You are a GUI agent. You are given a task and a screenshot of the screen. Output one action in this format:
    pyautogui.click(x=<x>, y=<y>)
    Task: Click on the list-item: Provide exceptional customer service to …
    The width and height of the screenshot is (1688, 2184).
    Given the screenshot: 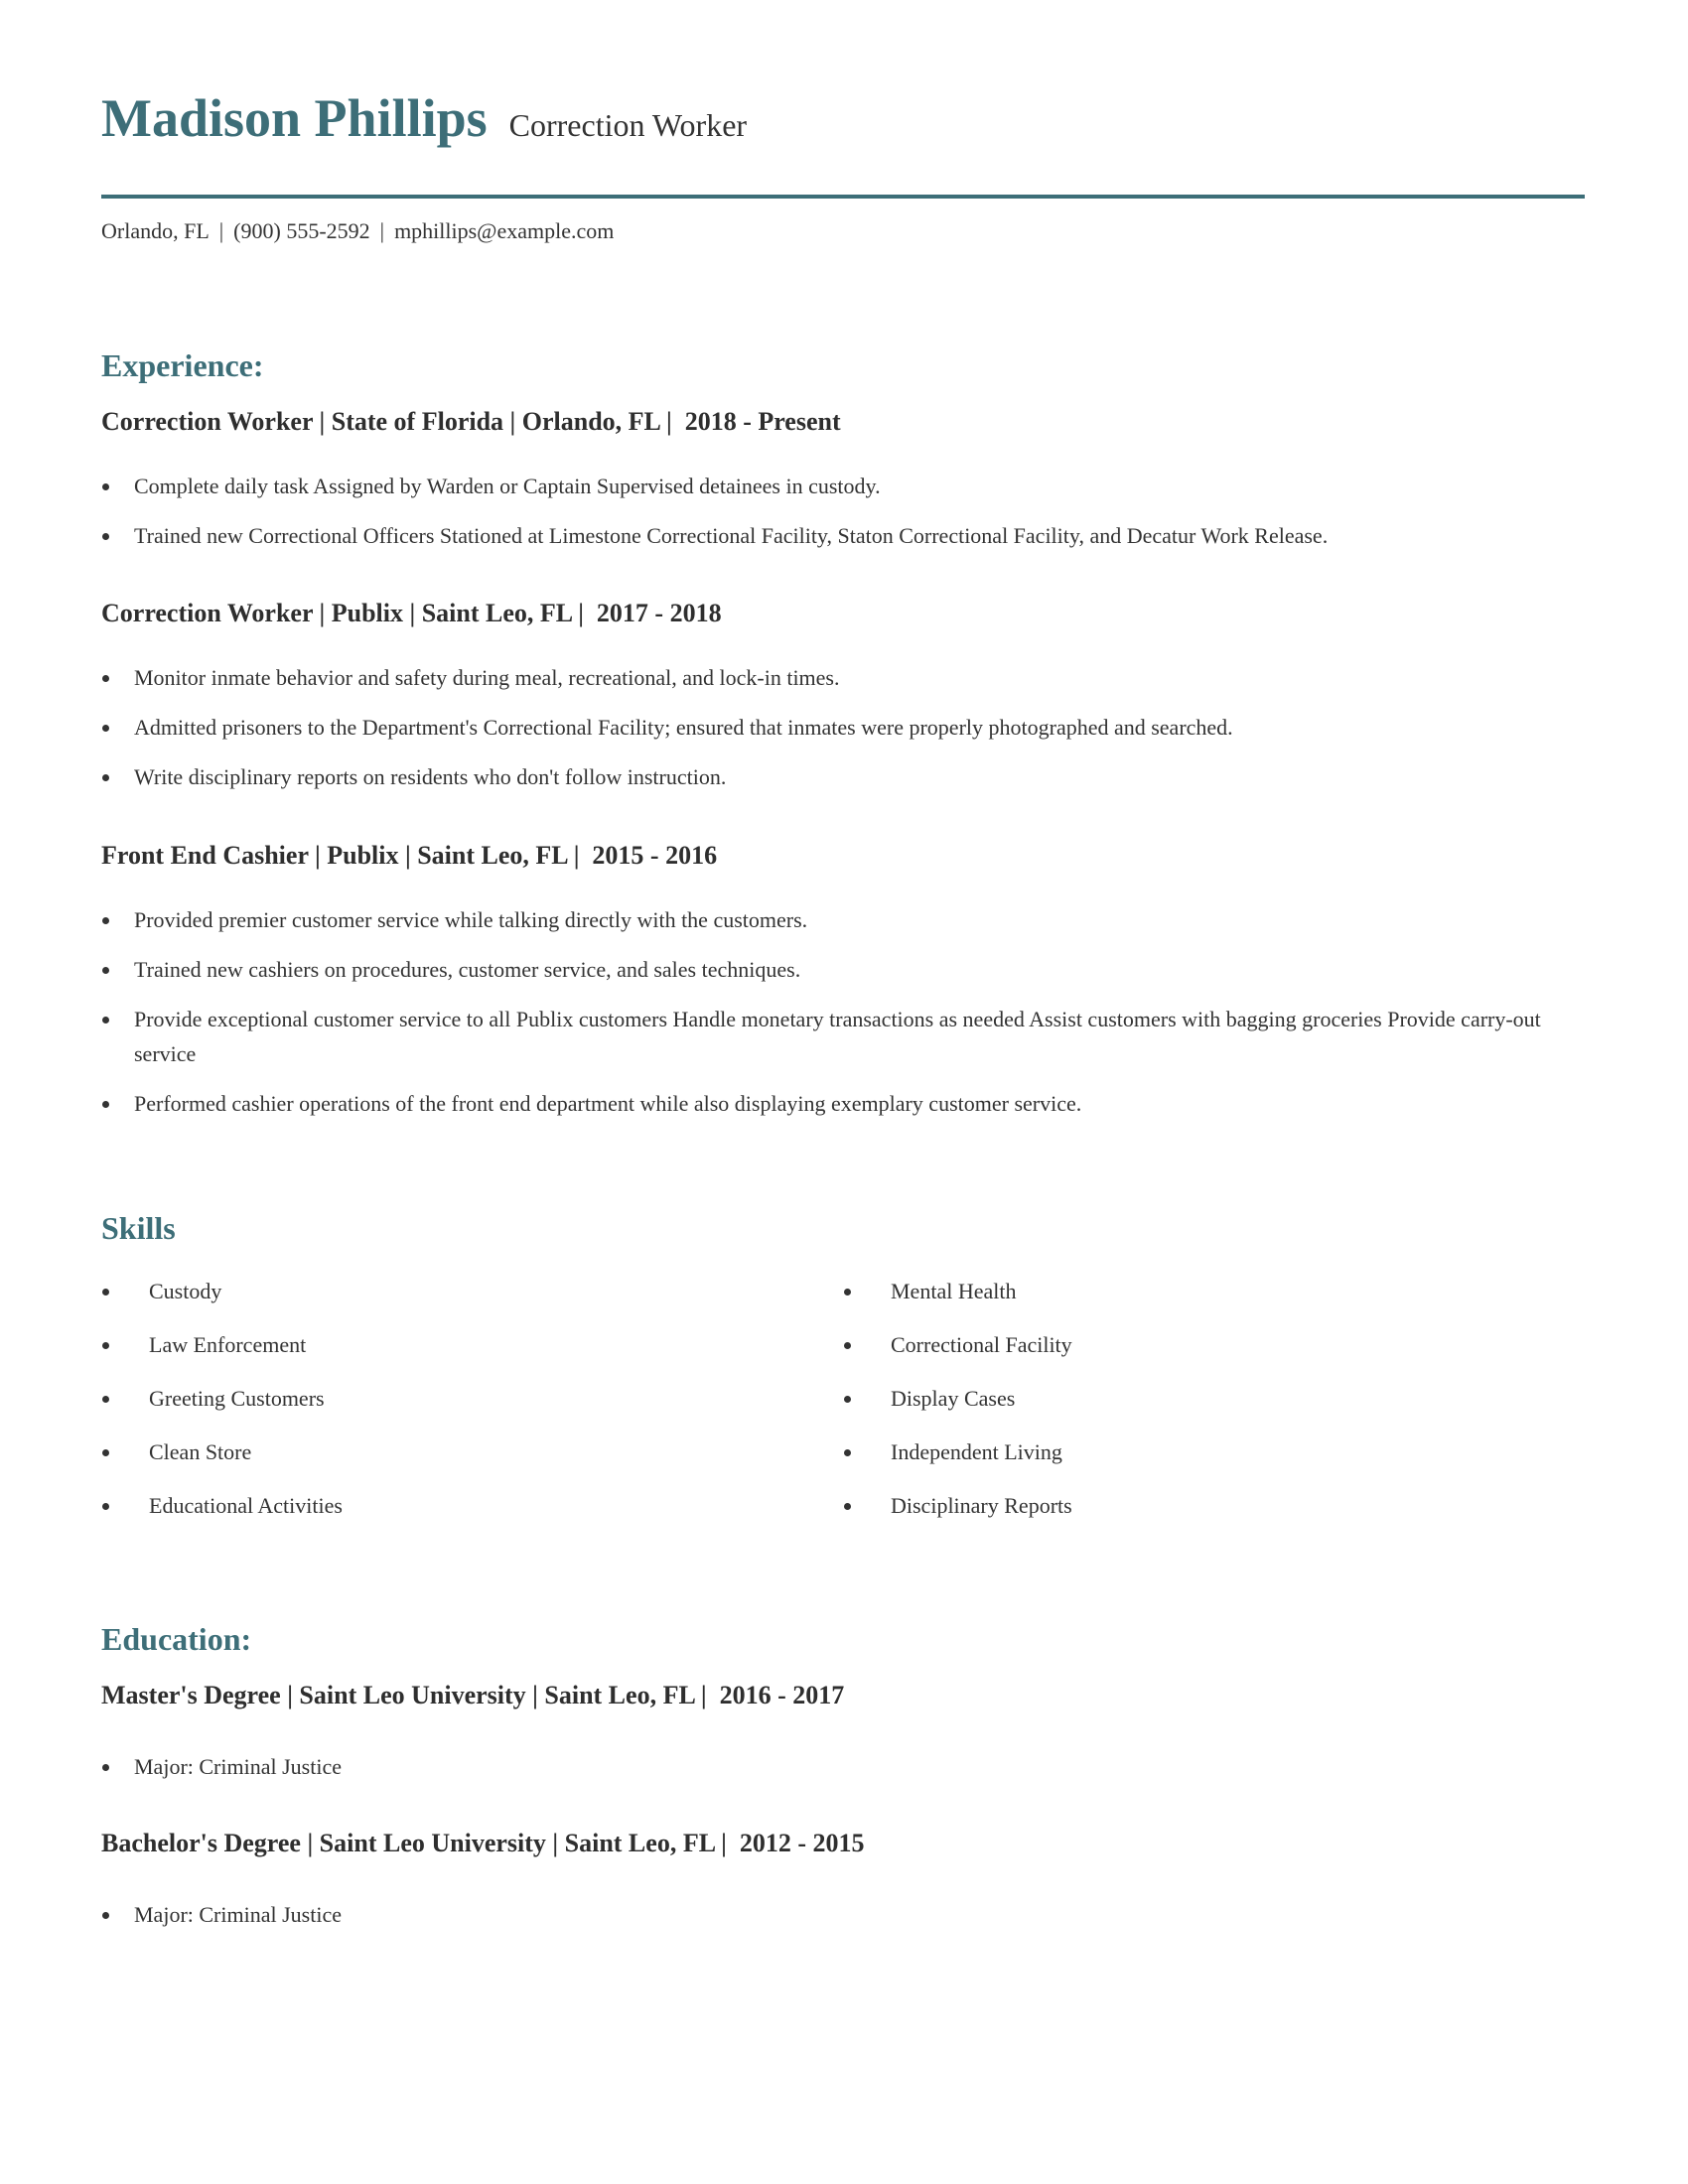 What is the action you would take?
    pyautogui.click(x=843, y=1036)
    